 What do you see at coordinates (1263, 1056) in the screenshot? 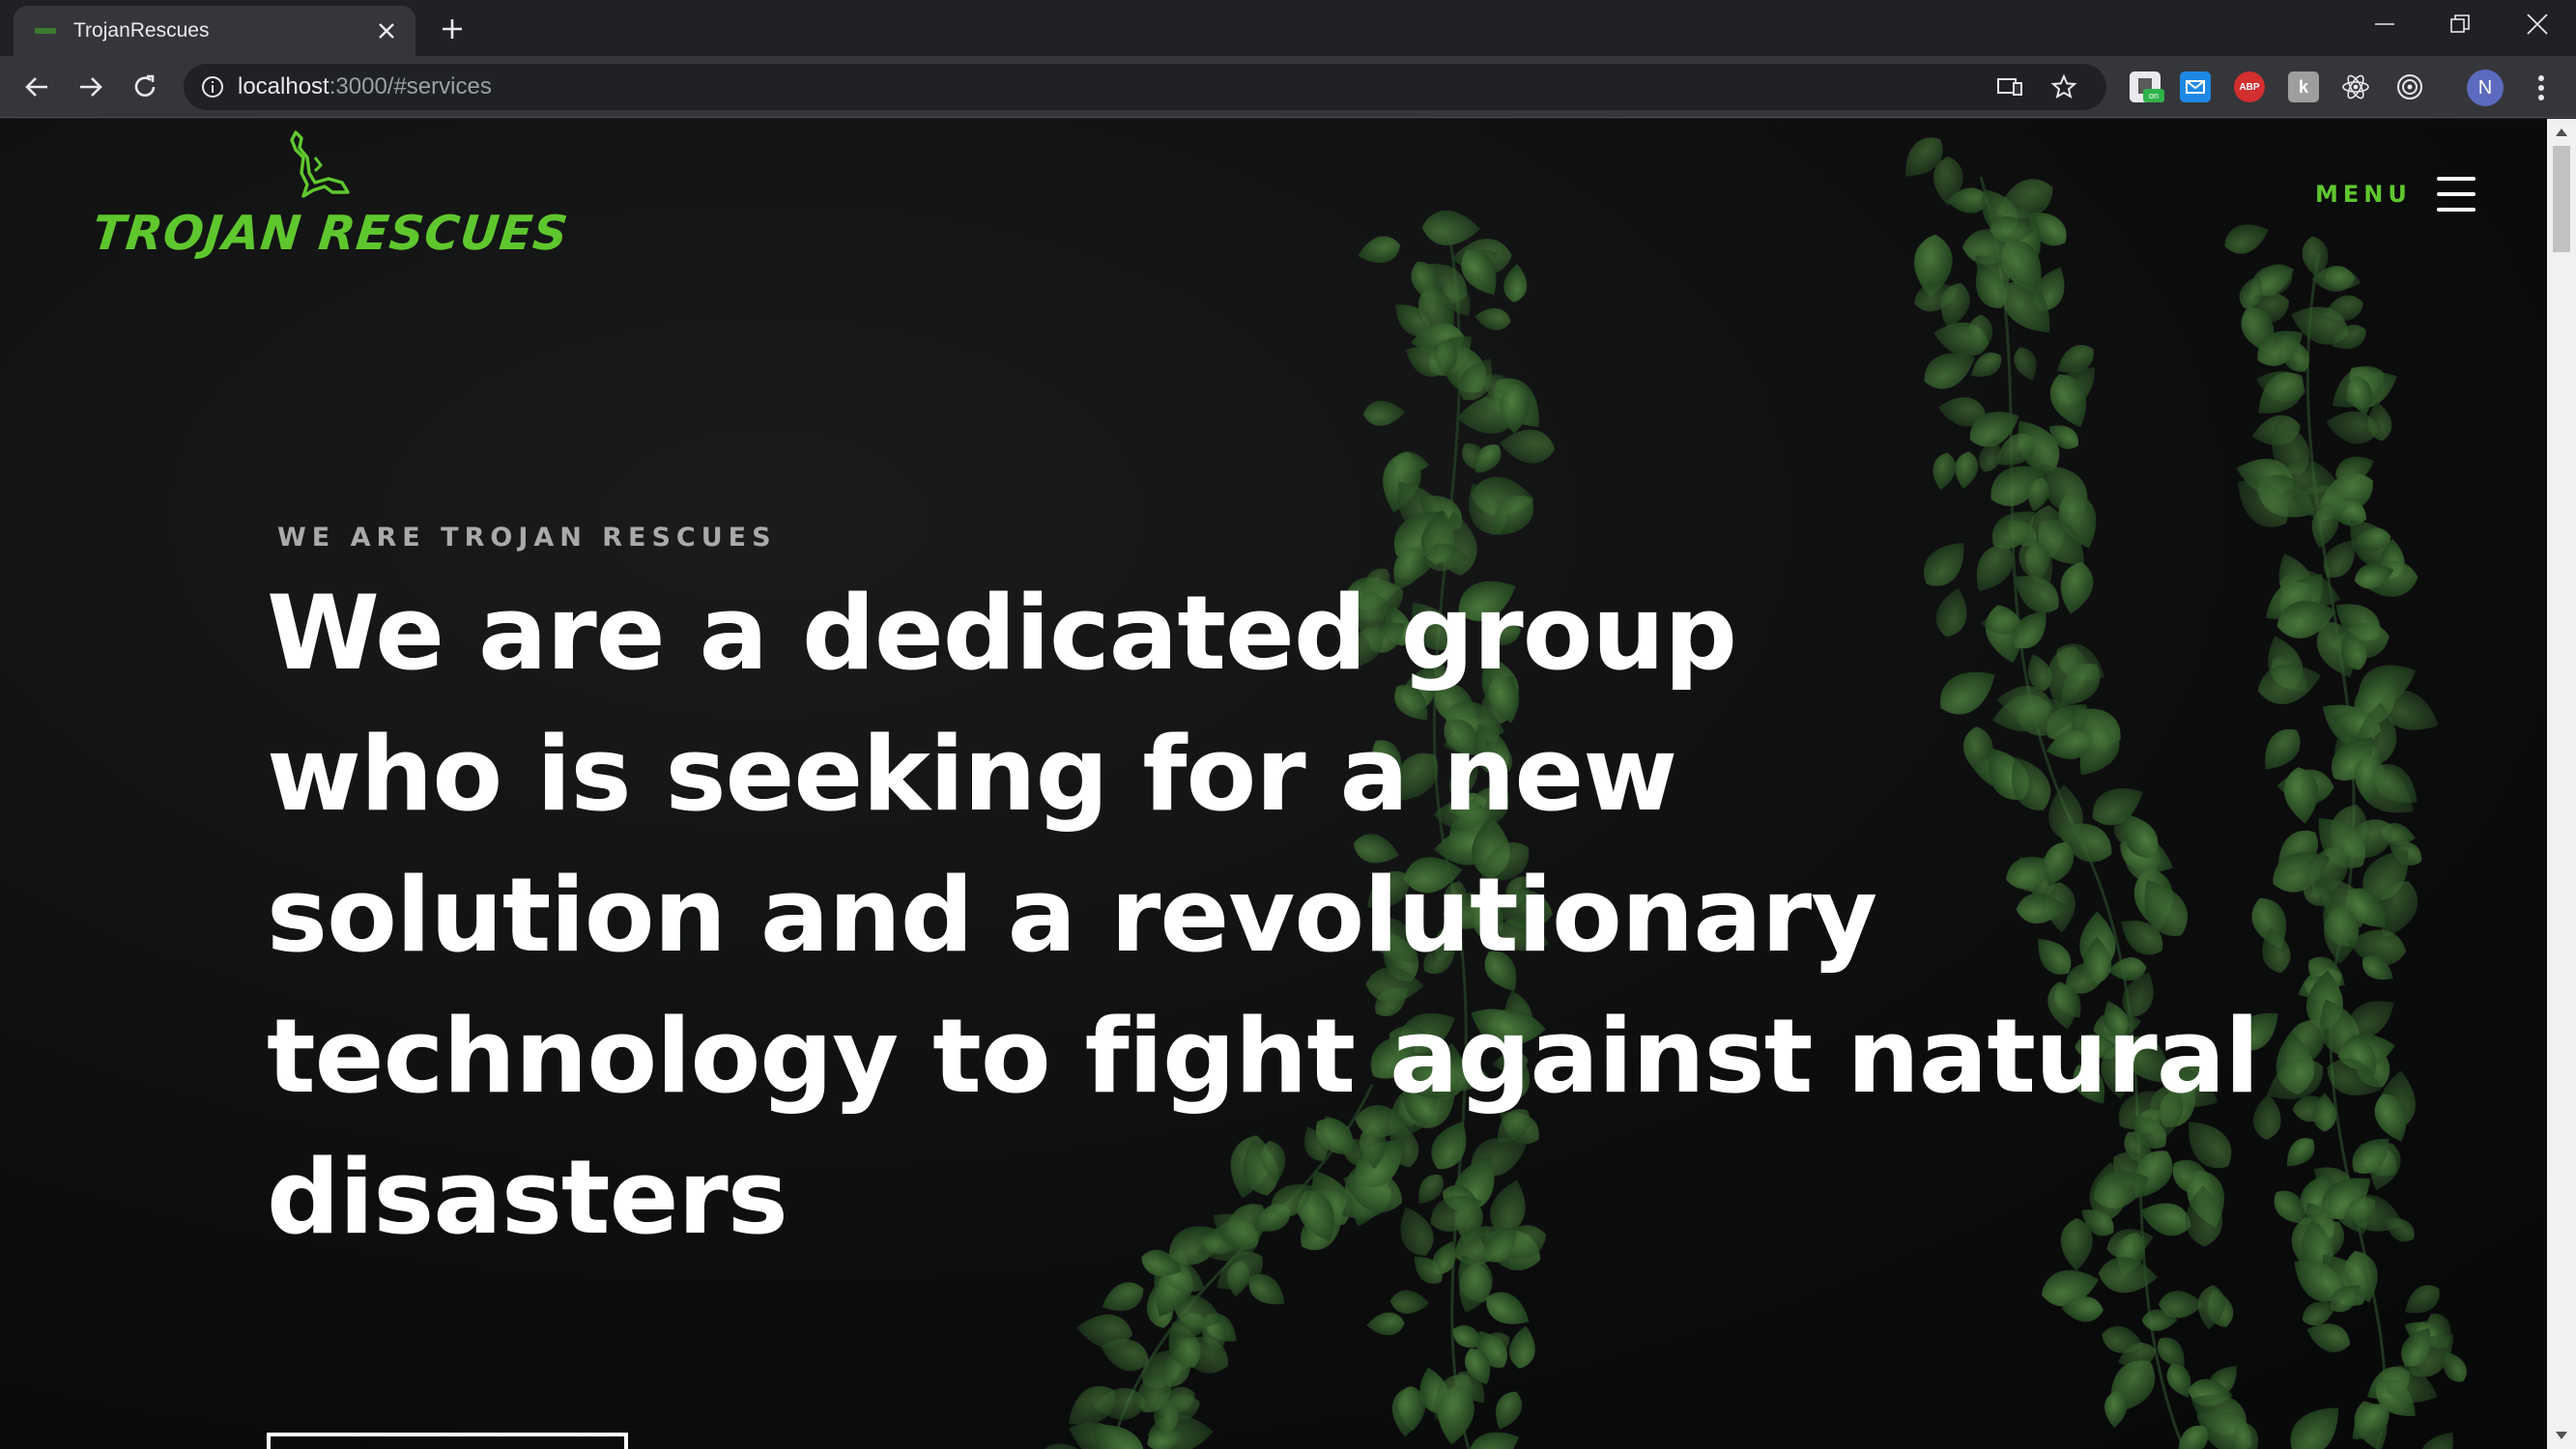
I see `headline-line: technology to fight against natural` at bounding box center [1263, 1056].